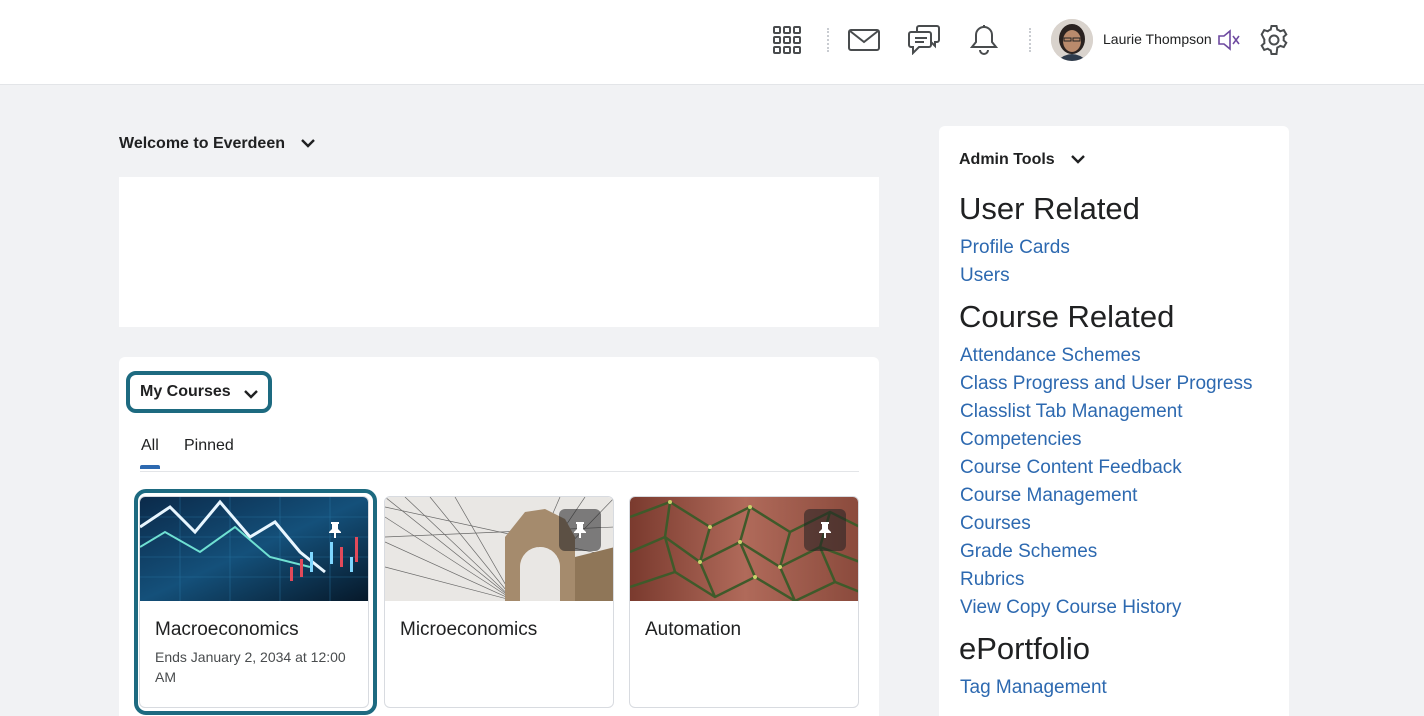 The height and width of the screenshot is (716, 1424). What do you see at coordinates (1067, 316) in the screenshot?
I see `section-heading-course-related: Course Related` at bounding box center [1067, 316].